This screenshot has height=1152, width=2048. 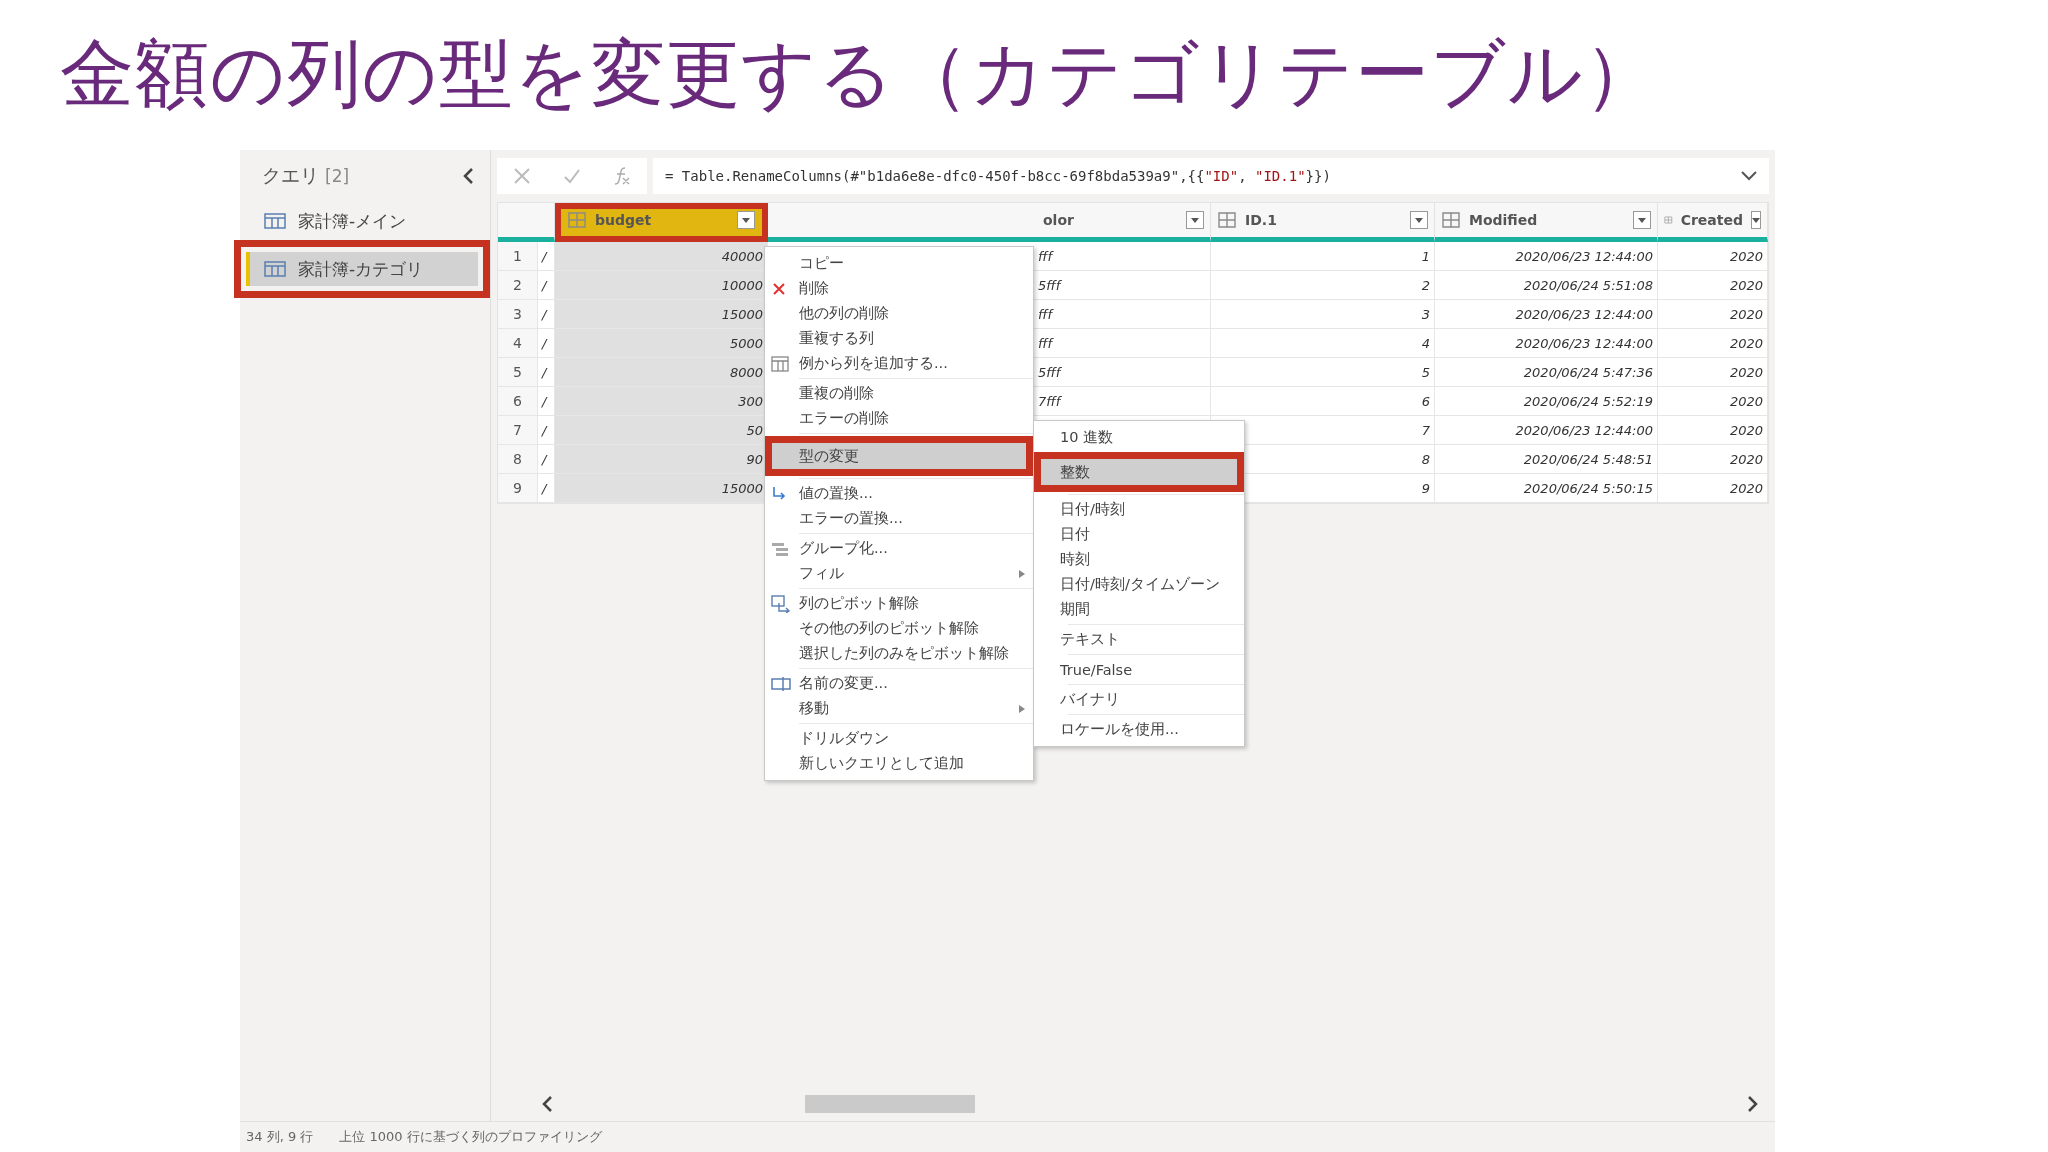 I want to click on table-icon, so click(x=780, y=363).